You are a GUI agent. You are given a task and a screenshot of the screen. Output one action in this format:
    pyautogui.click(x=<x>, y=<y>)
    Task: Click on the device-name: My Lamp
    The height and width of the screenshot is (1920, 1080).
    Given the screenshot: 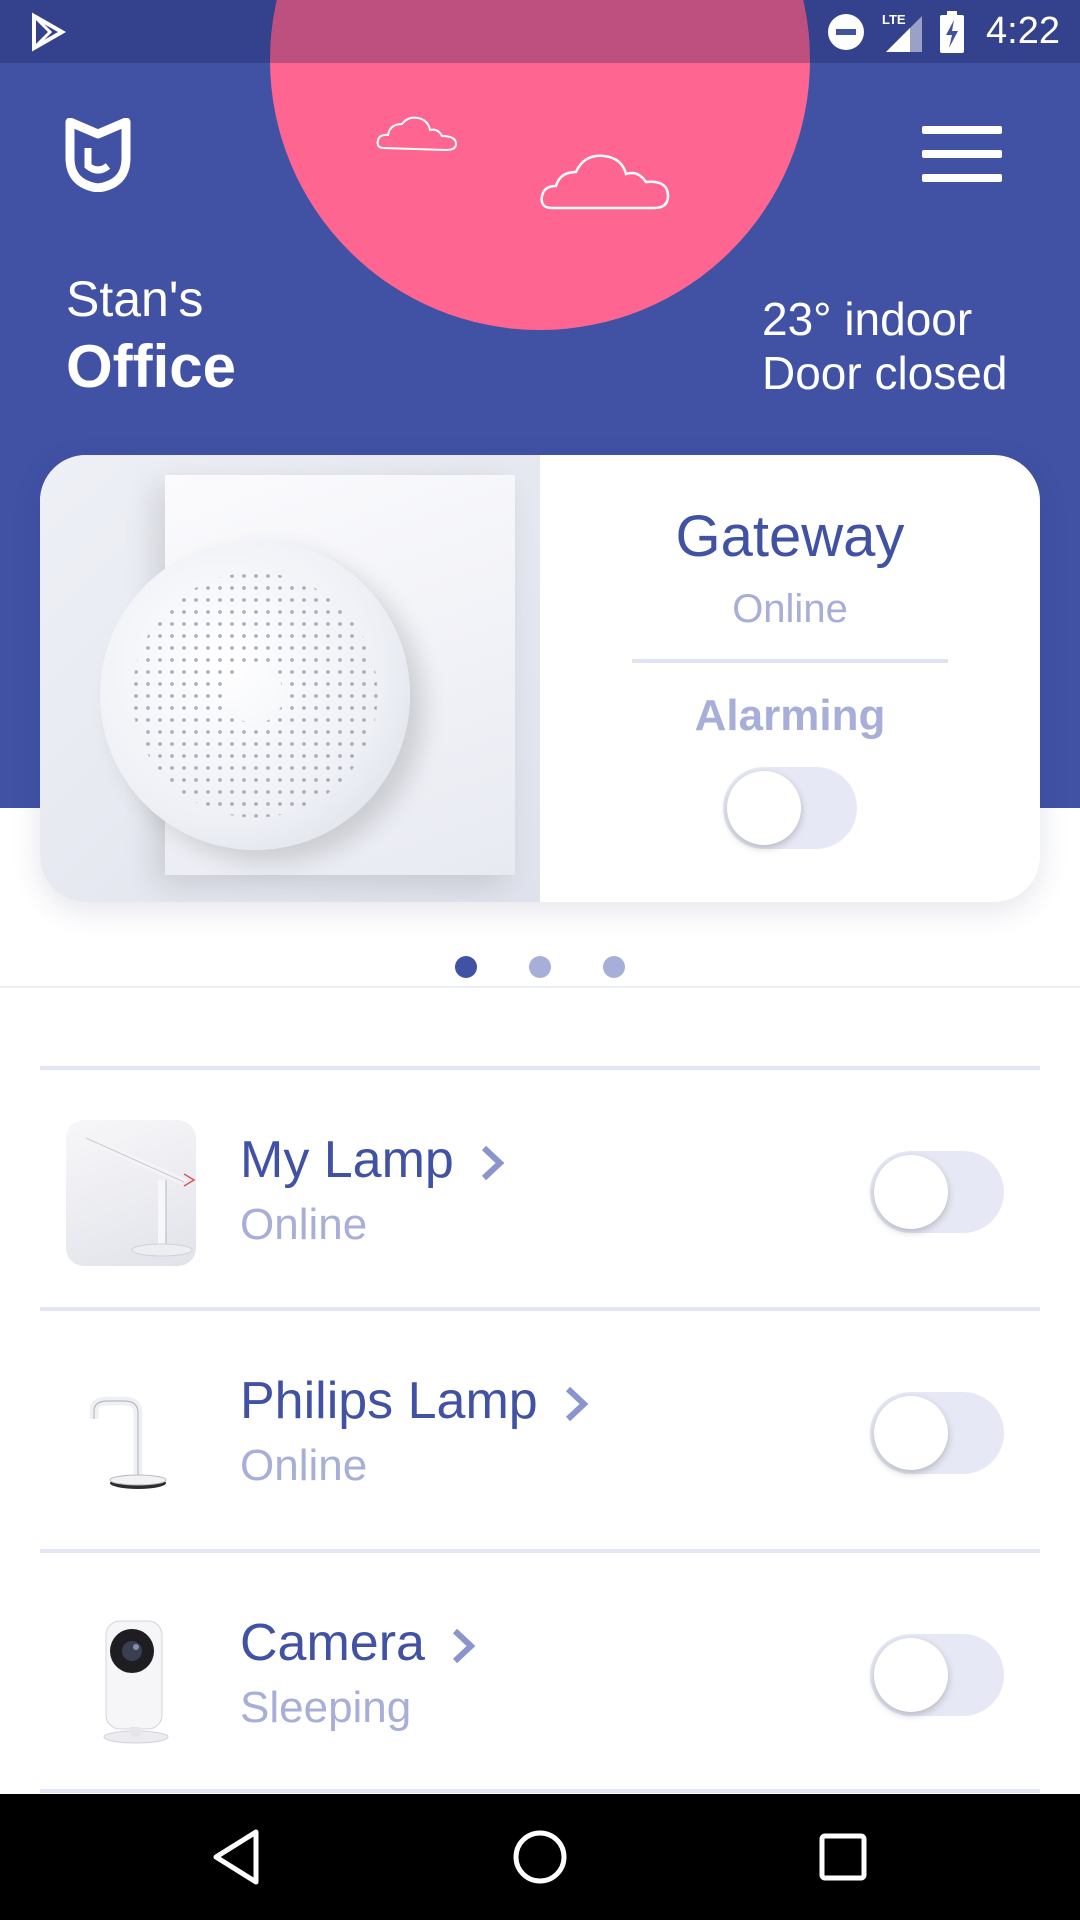 What is the action you would take?
    pyautogui.click(x=373, y=1160)
    